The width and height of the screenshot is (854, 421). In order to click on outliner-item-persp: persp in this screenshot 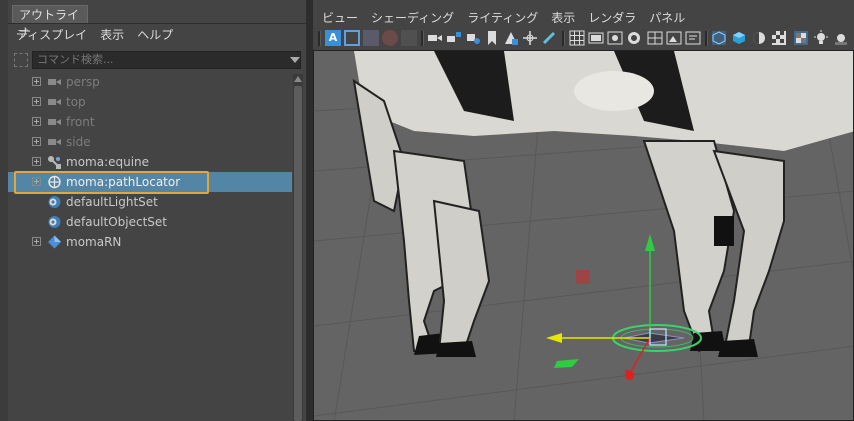, I will do `click(150, 82)`.